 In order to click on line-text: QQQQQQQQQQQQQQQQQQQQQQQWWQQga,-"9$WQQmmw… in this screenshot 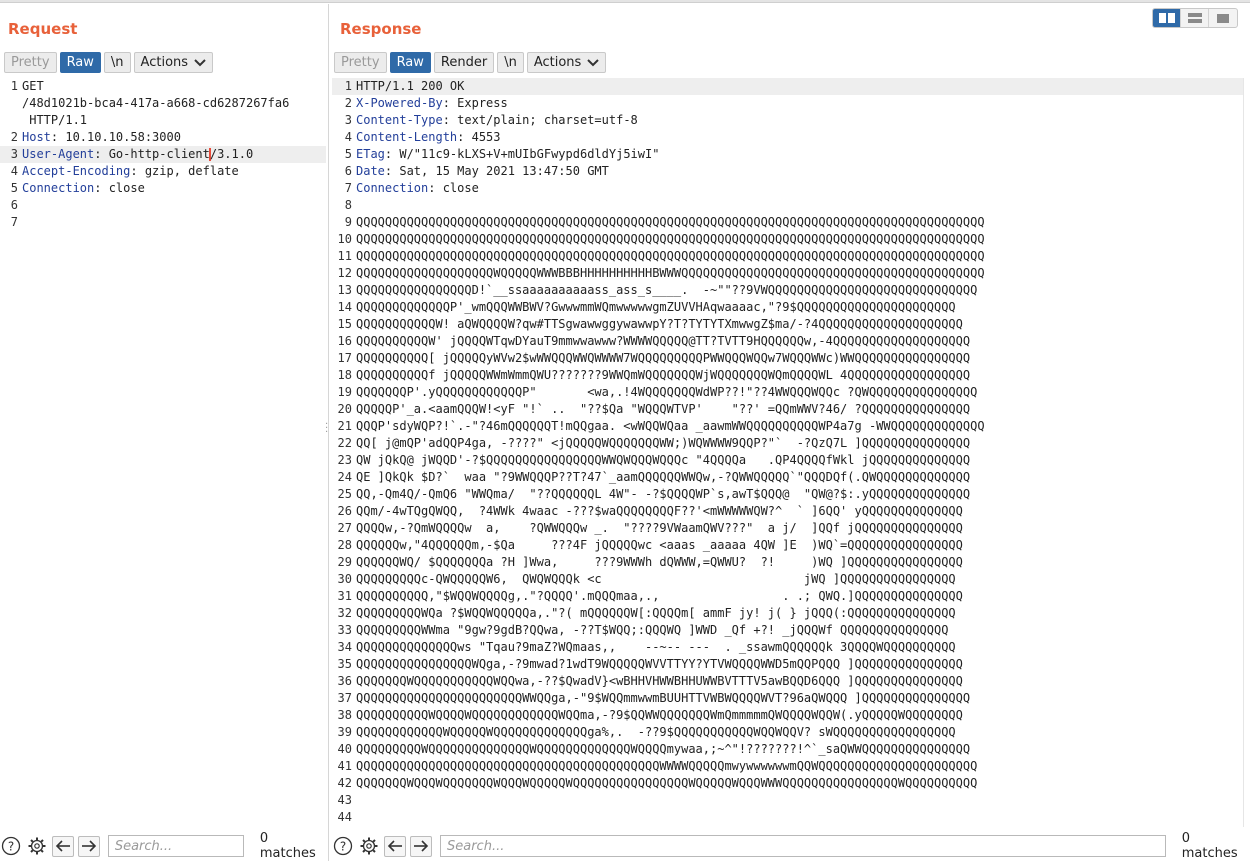, I will do `click(799, 698)`.